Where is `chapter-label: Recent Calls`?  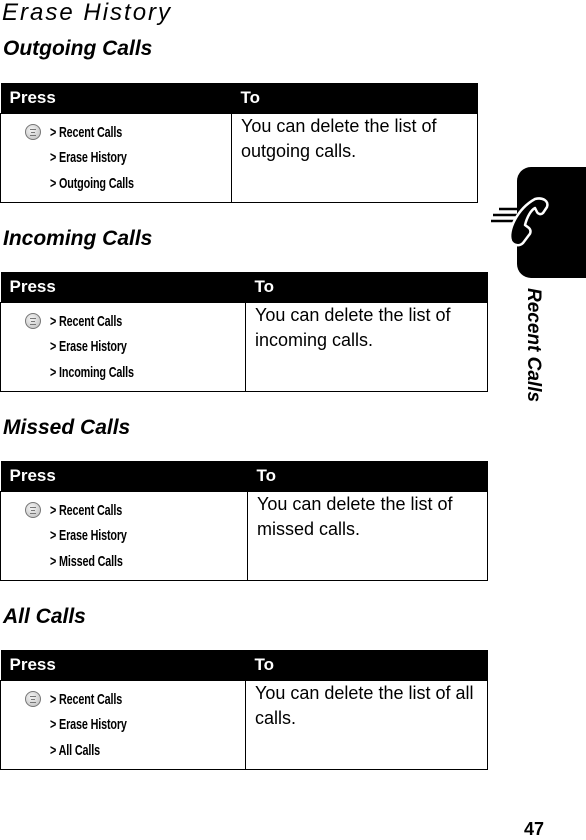
chapter-label: Recent Calls is located at coordinates (533, 345).